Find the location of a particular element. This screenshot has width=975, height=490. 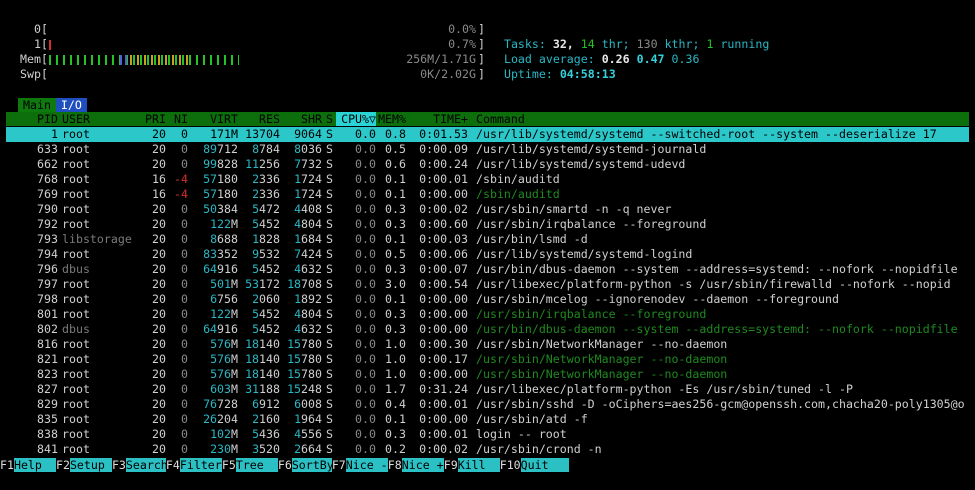

cell-cmd: /usr/lib/systemd/systemd-logind is located at coordinates (584, 254).